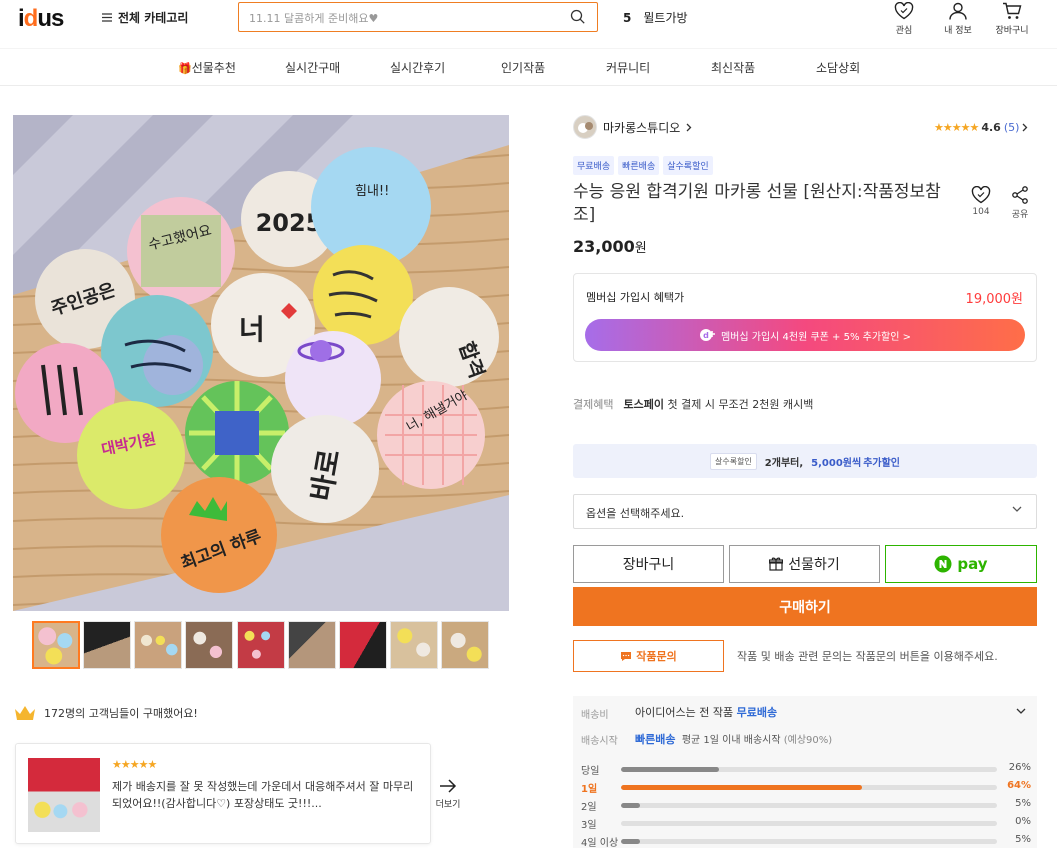 The width and height of the screenshot is (1057, 849). What do you see at coordinates (1020, 195) in the screenshot?
I see `share-icon` at bounding box center [1020, 195].